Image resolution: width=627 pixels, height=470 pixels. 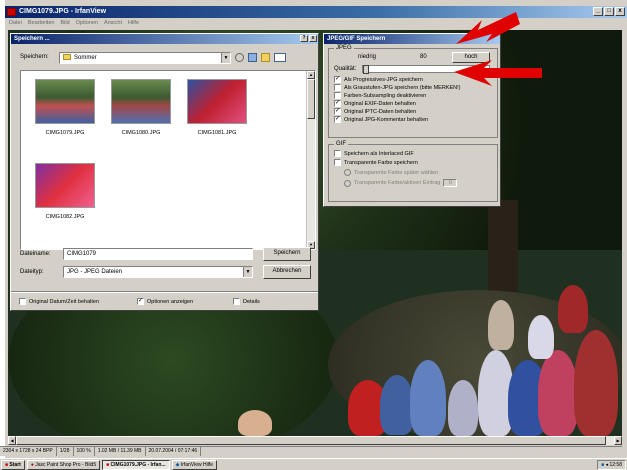 I want to click on minimize-button: _, so click(x=598, y=11).